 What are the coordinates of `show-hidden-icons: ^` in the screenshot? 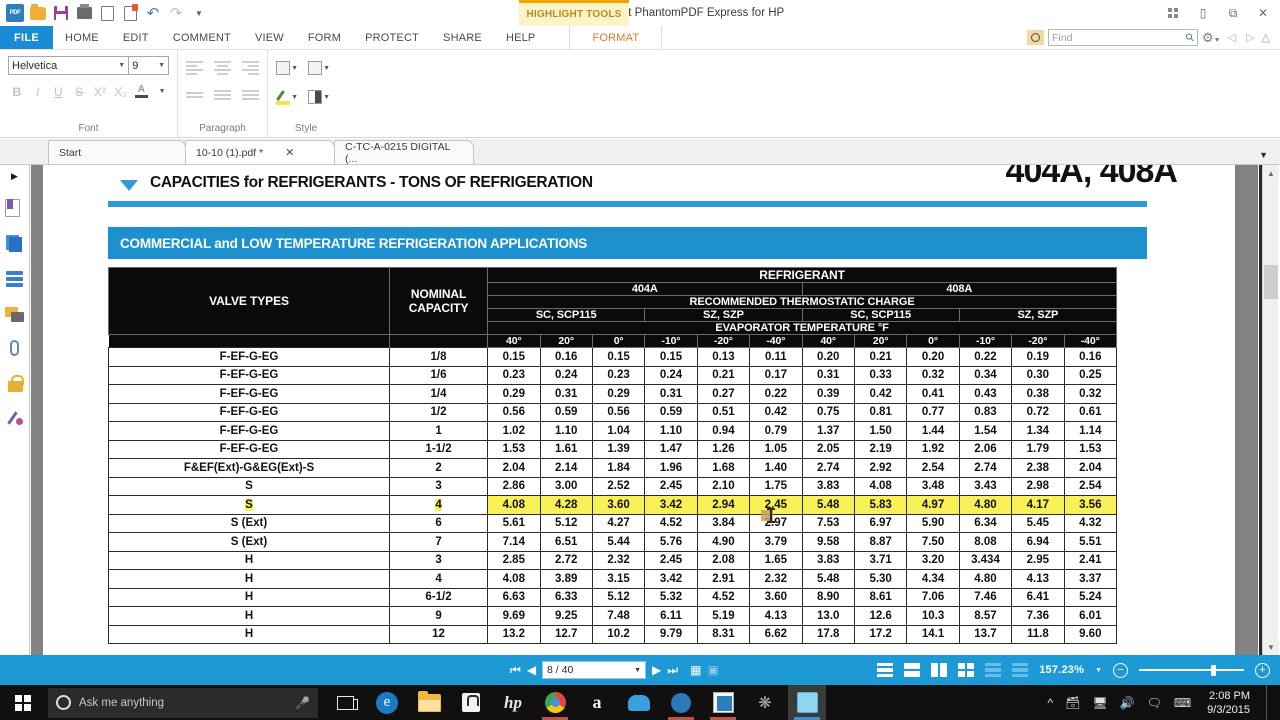 It's located at (1051, 703).